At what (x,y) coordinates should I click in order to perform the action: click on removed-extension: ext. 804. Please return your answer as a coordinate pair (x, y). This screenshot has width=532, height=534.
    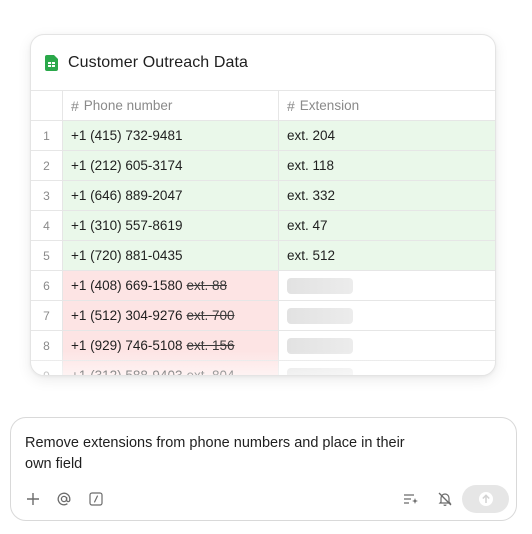
    Looking at the image, I should click on (210, 372).